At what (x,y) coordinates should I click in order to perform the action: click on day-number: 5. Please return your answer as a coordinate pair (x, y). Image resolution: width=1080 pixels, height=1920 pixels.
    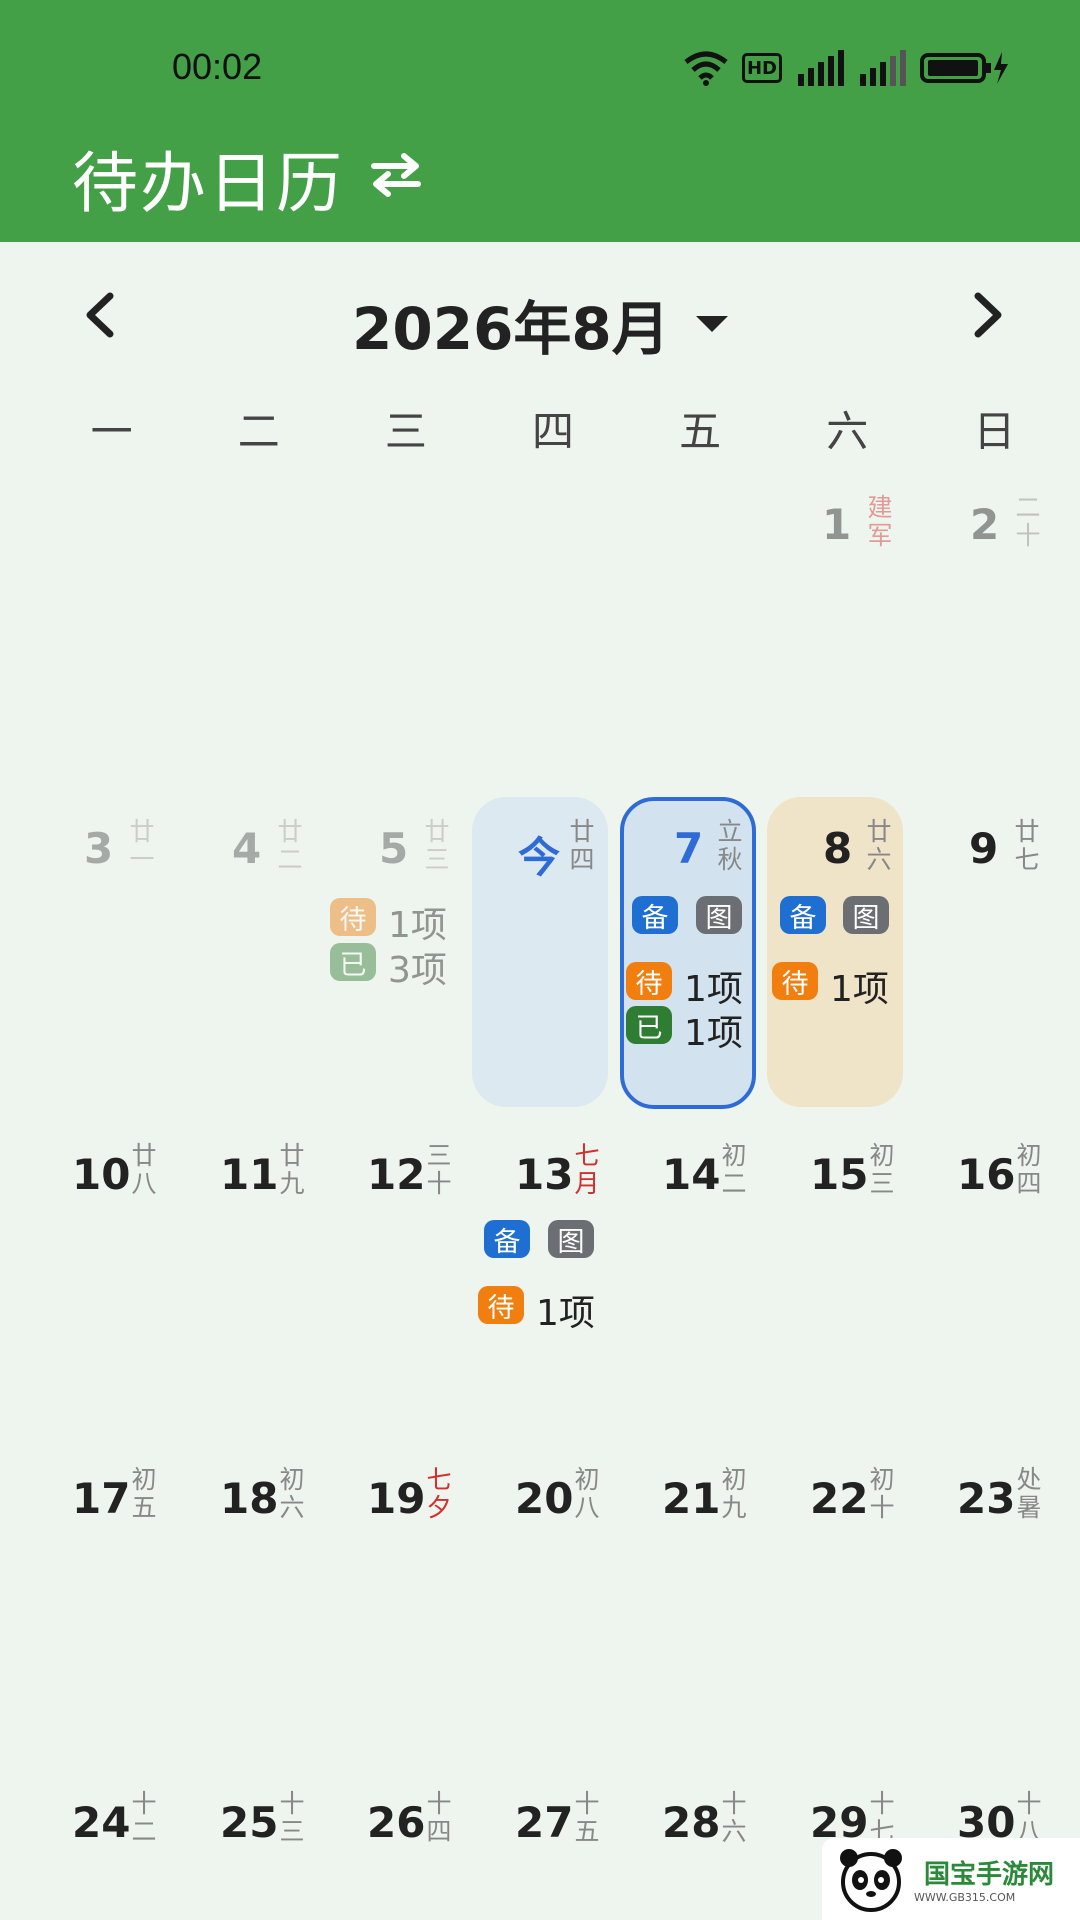
    Looking at the image, I should click on (394, 848).